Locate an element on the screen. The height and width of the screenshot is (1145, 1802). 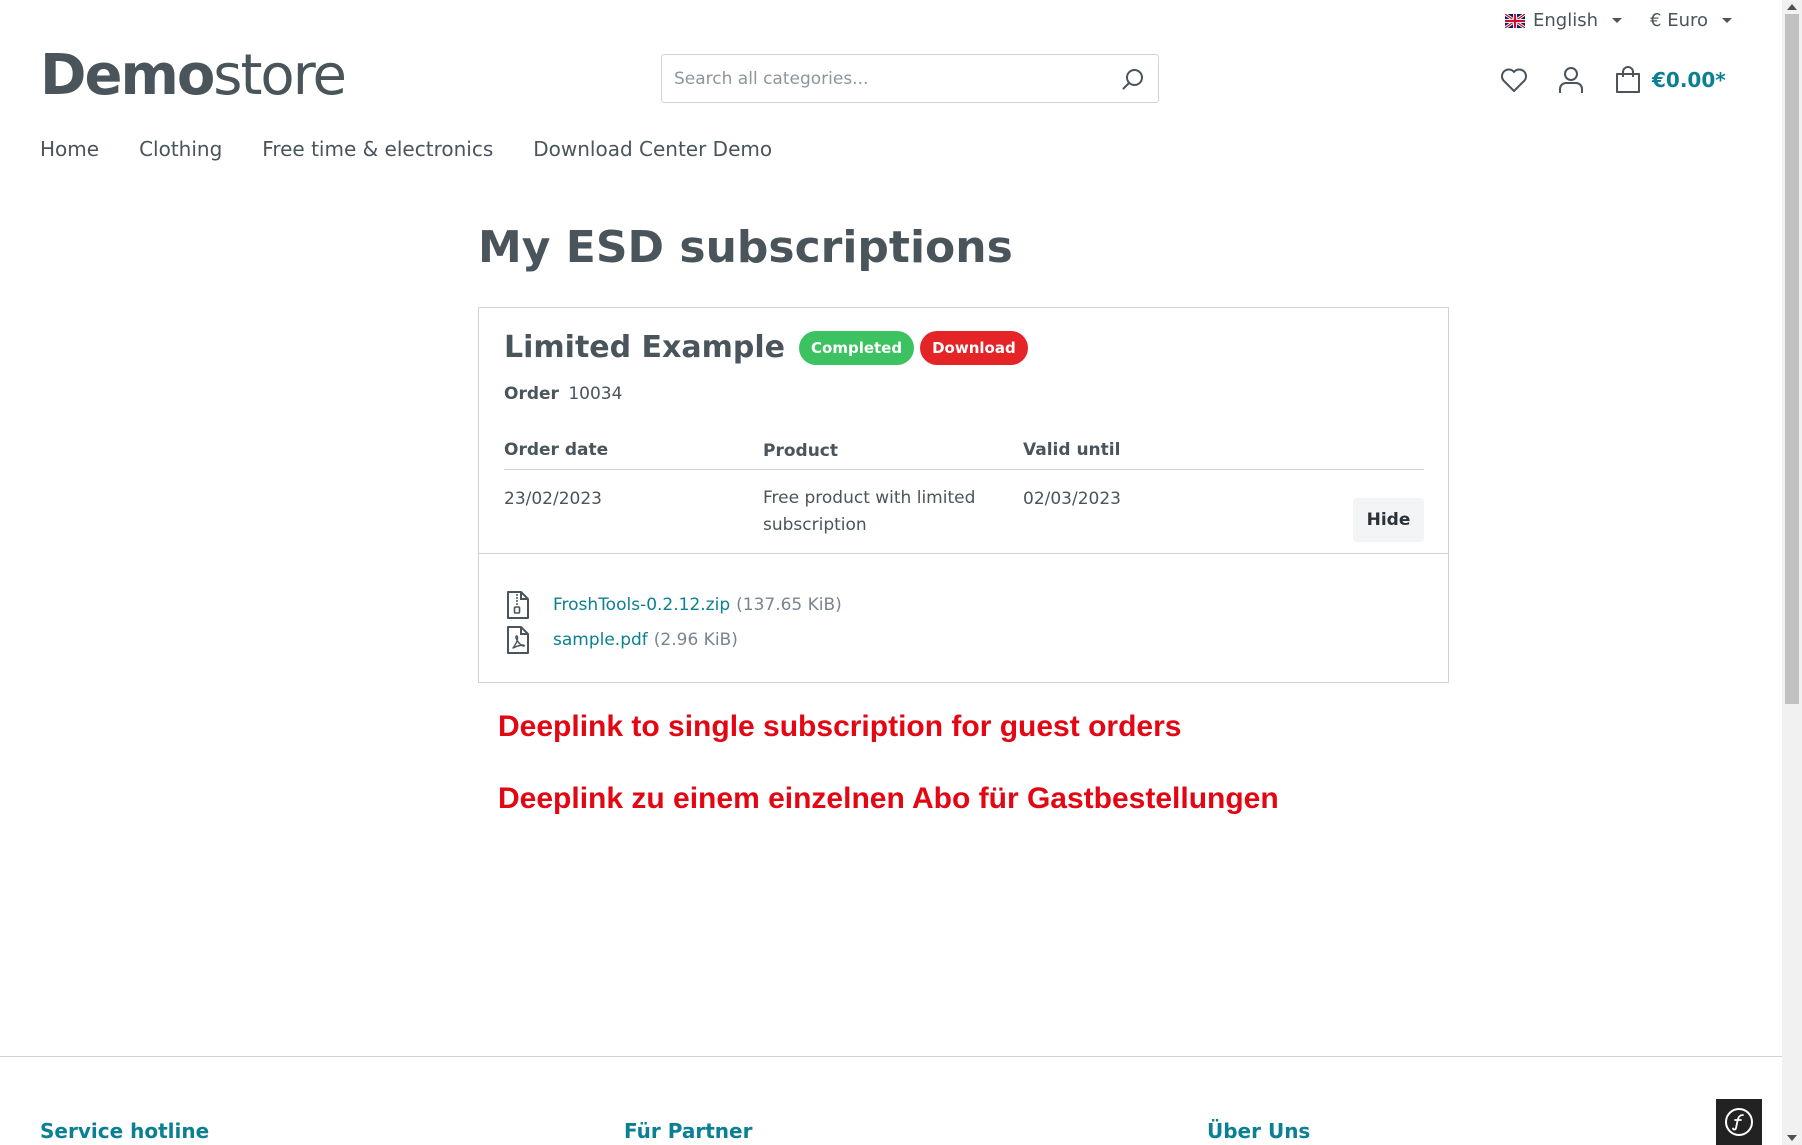
wishlist-button is located at coordinates (1514, 80).